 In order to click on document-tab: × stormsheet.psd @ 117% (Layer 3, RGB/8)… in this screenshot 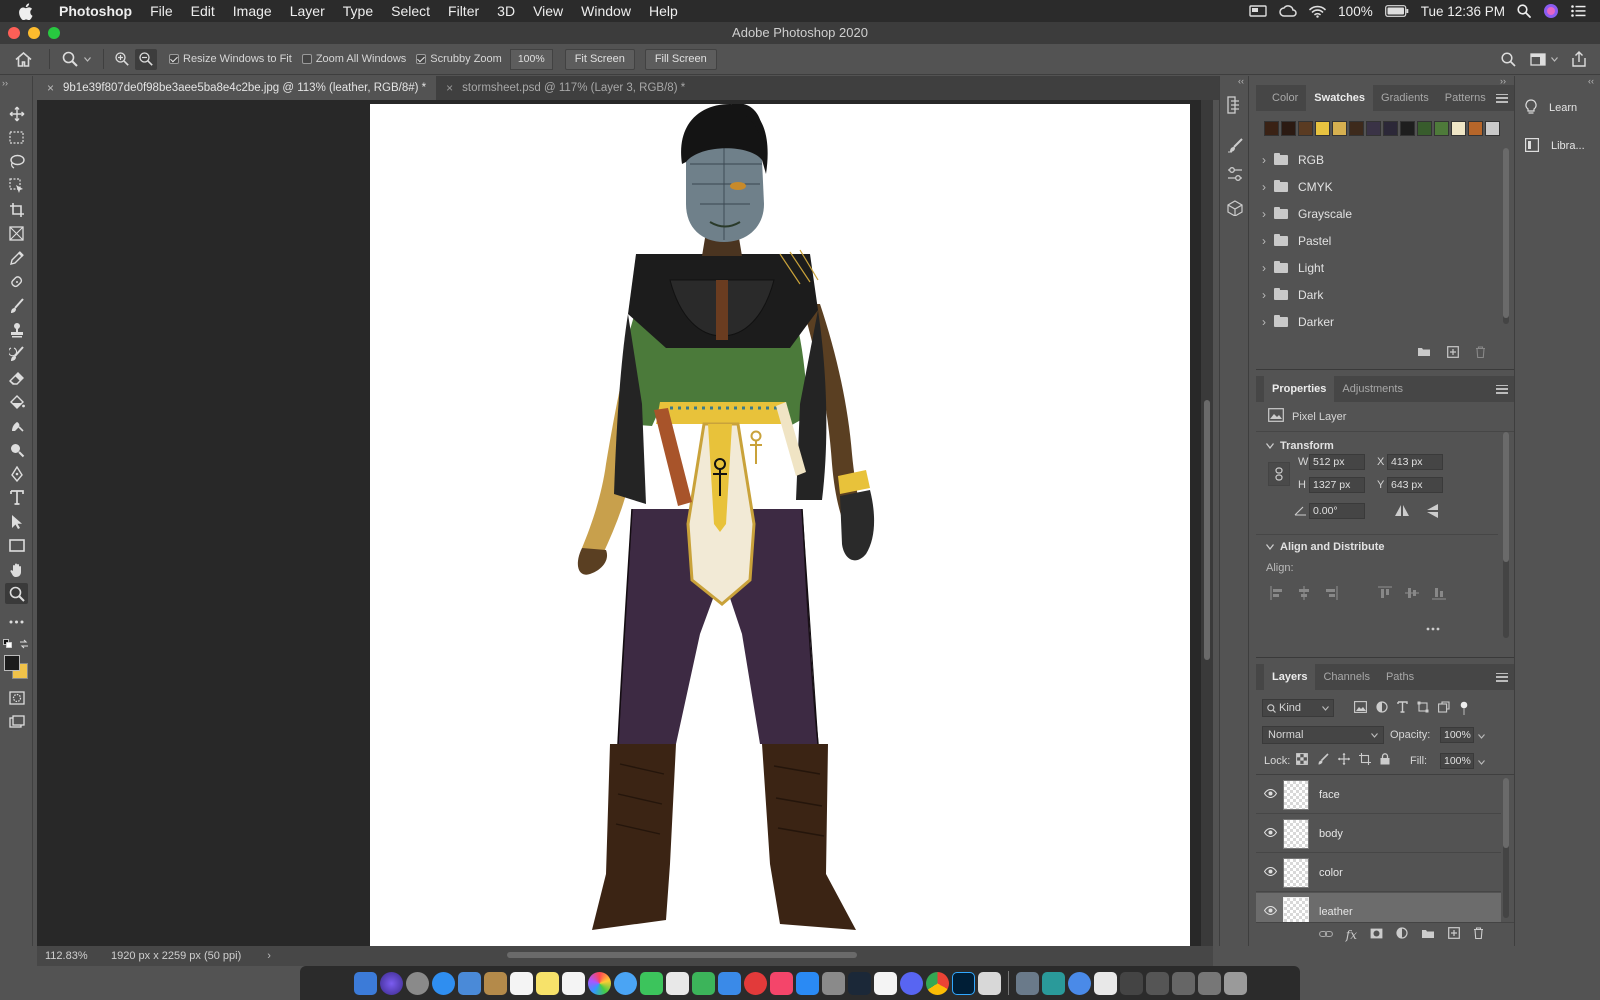, I will do `click(565, 88)`.